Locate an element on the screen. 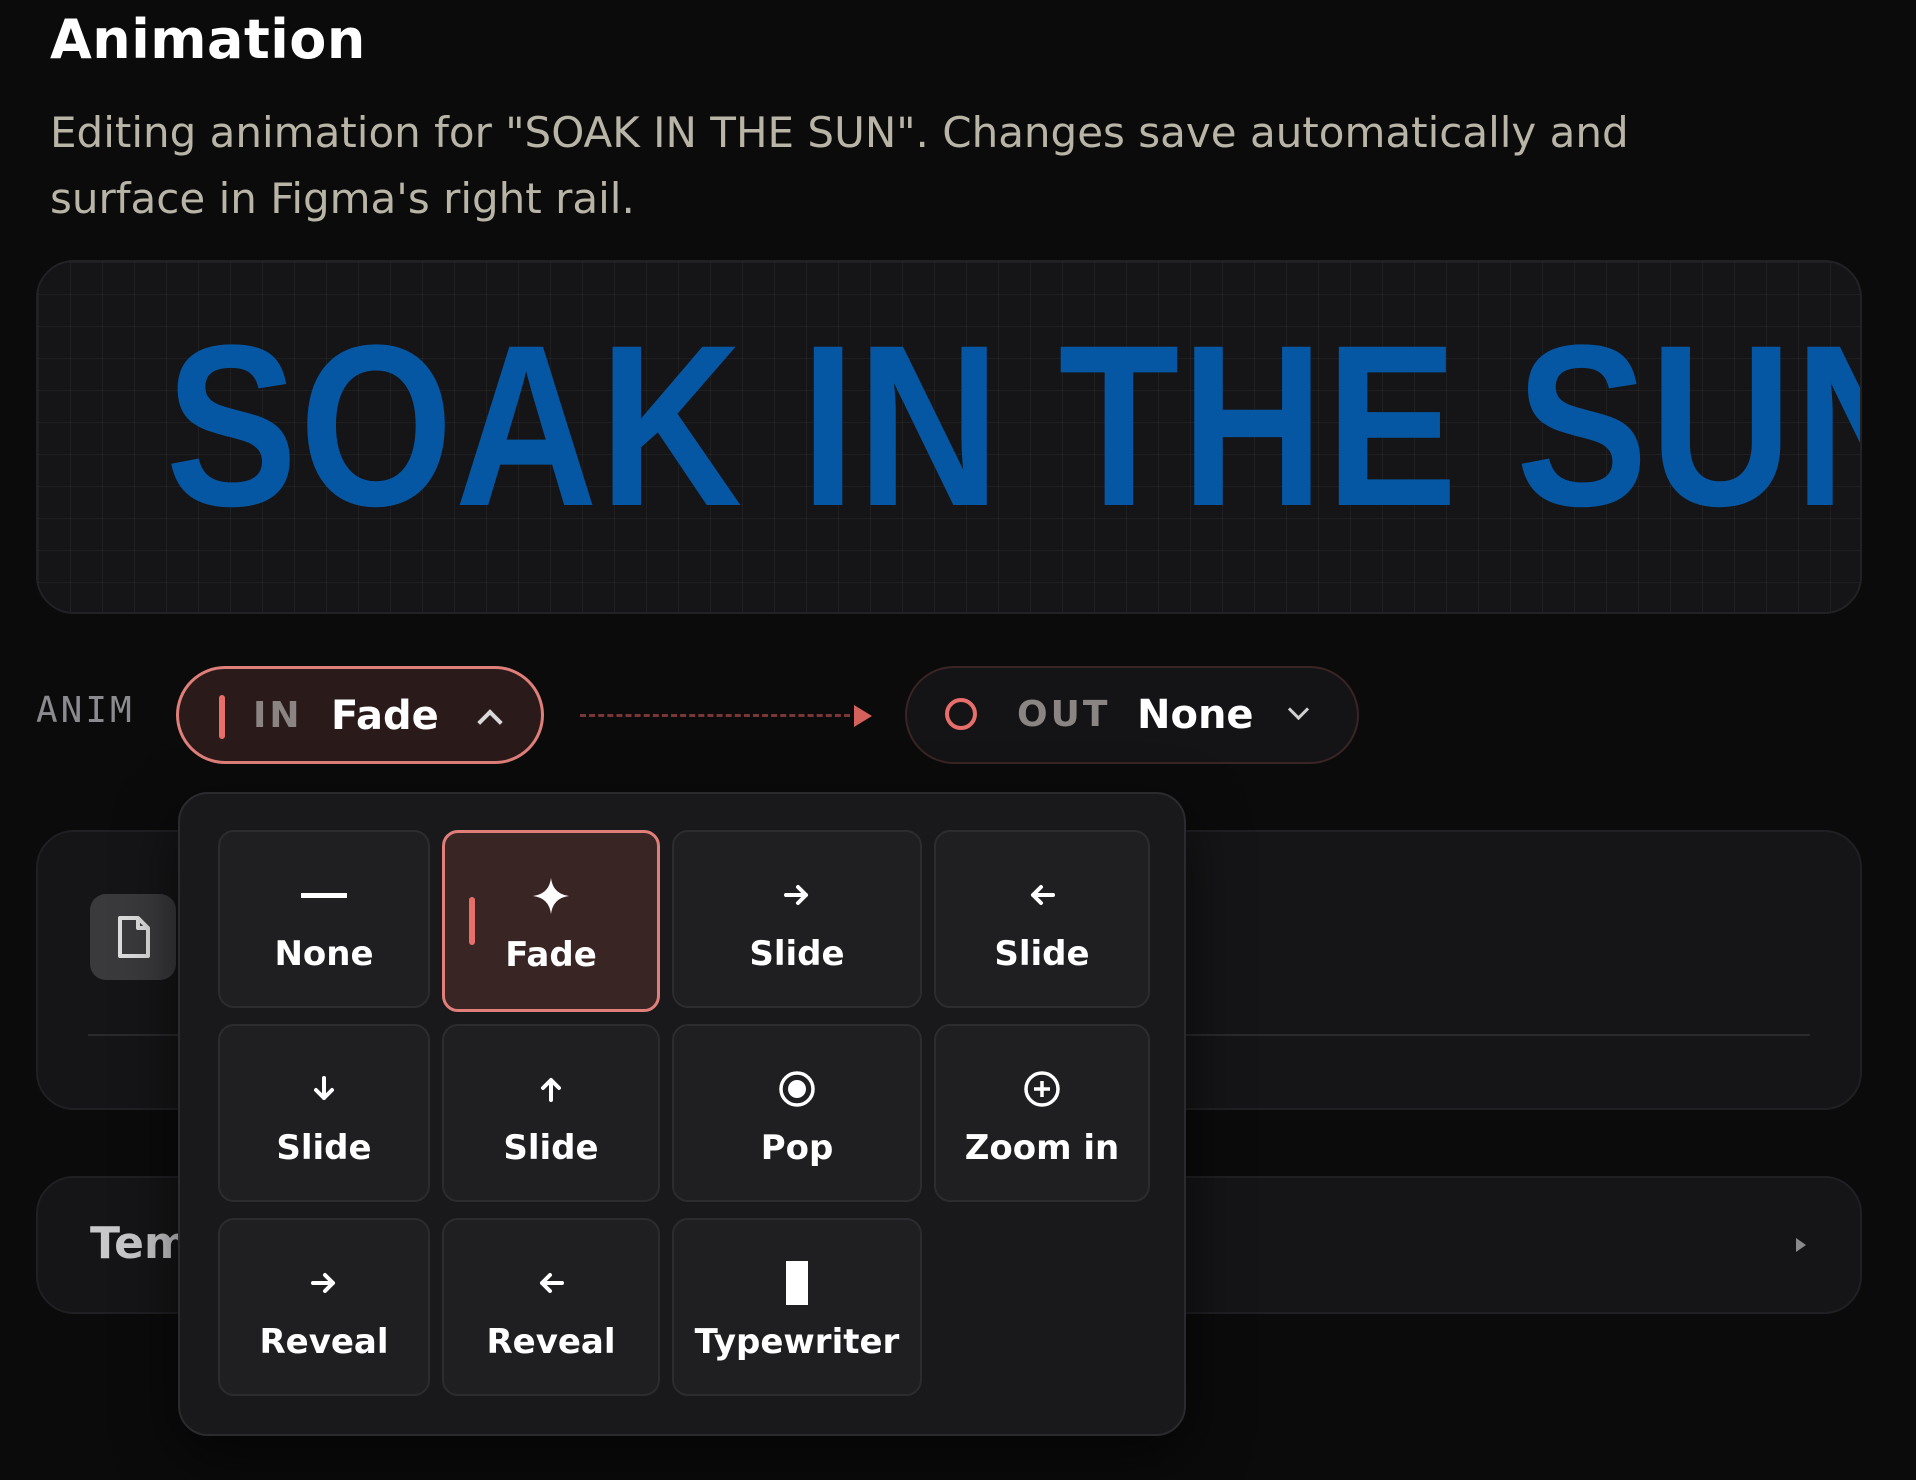  option-slide-left: Slide is located at coordinates (1042, 919).